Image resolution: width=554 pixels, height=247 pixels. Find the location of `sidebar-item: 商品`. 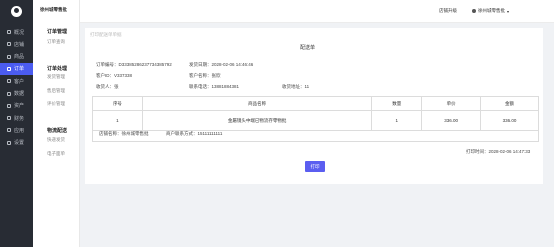

sidebar-item: 商品 is located at coordinates (16, 57).